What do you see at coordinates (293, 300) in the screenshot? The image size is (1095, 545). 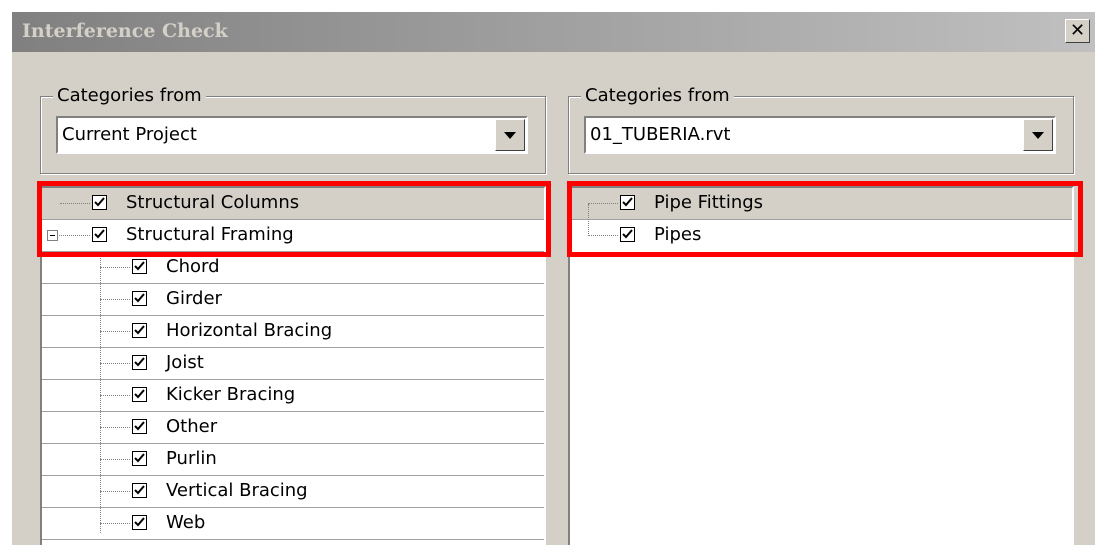 I see `tree-item-girder: Girder` at bounding box center [293, 300].